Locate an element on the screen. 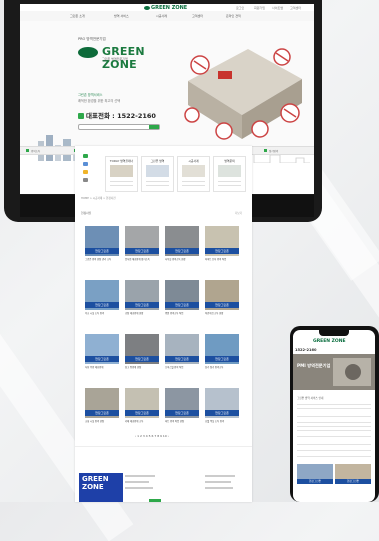 The height and width of the screenshot is (541, 379). hero-line-2: 쾌적한 환경을 위한 최고의 선택 is located at coordinates (99, 101).